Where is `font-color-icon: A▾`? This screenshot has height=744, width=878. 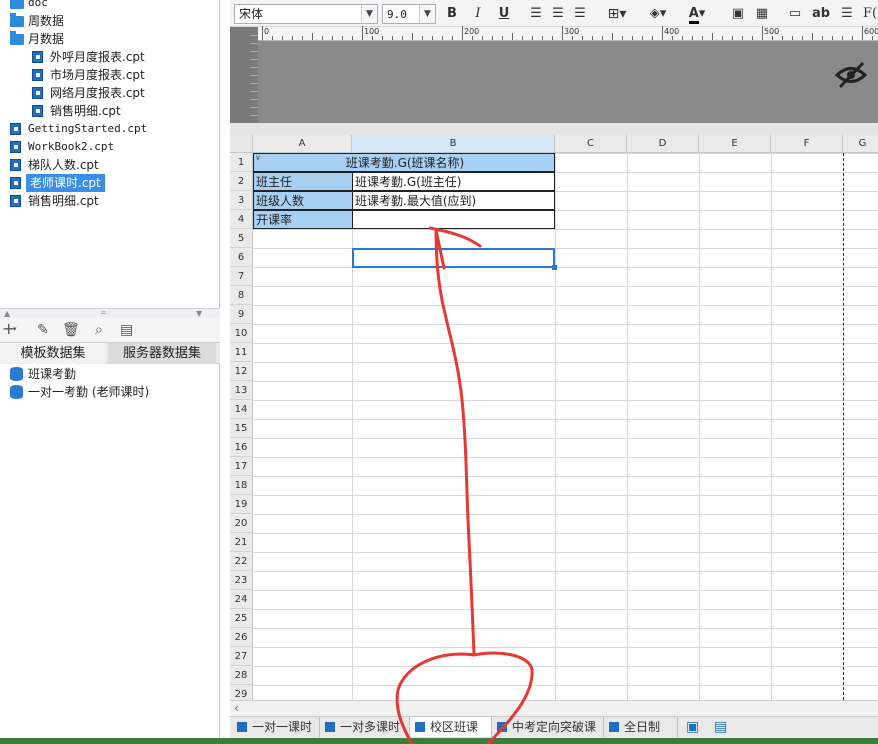 font-color-icon: A▾ is located at coordinates (697, 14).